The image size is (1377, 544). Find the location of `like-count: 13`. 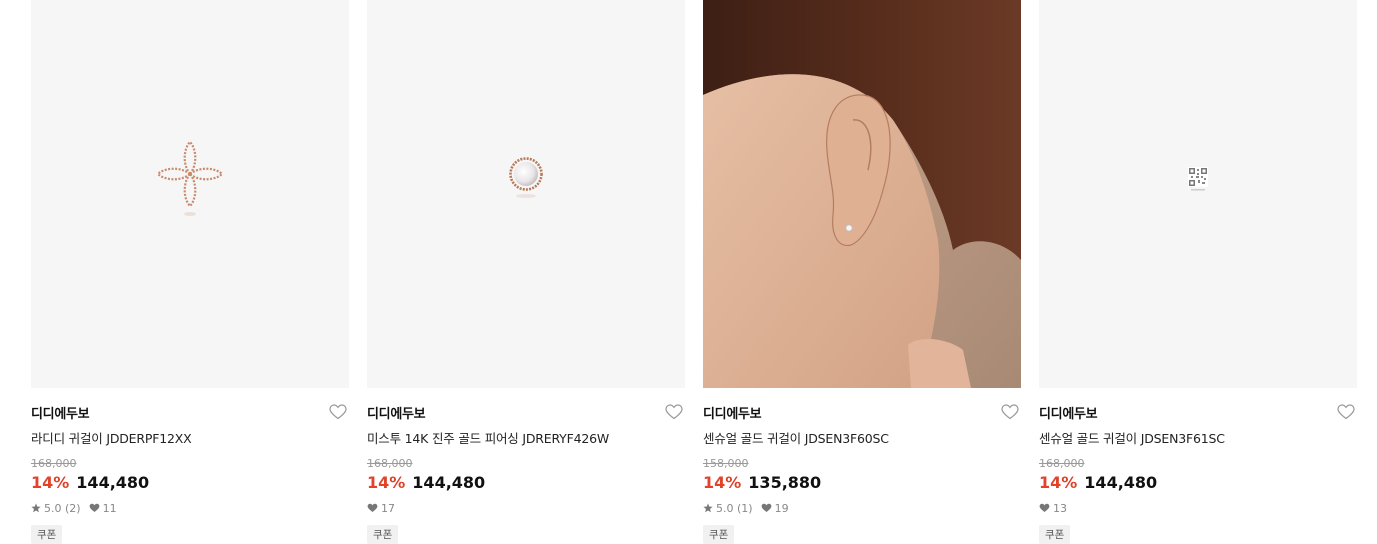

like-count: 13 is located at coordinates (1060, 508).